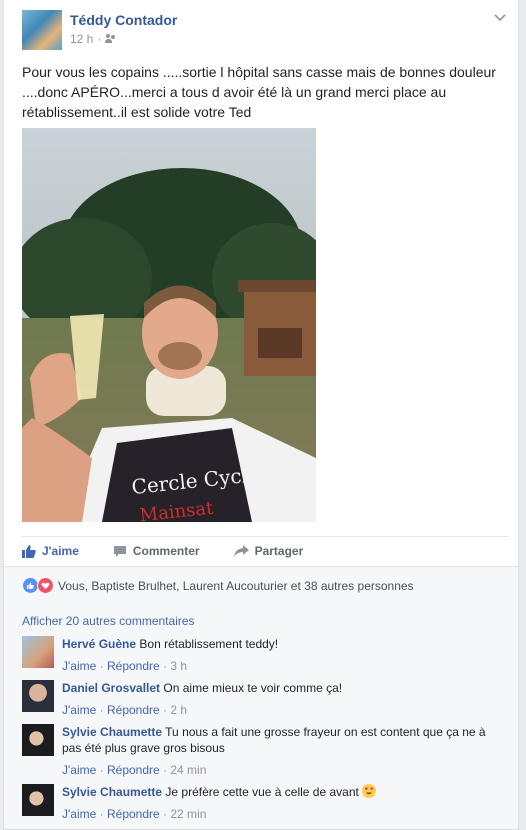 The height and width of the screenshot is (830, 526). I want to click on comment-meta: J'aime · Répondre · 22 min, so click(134, 814).